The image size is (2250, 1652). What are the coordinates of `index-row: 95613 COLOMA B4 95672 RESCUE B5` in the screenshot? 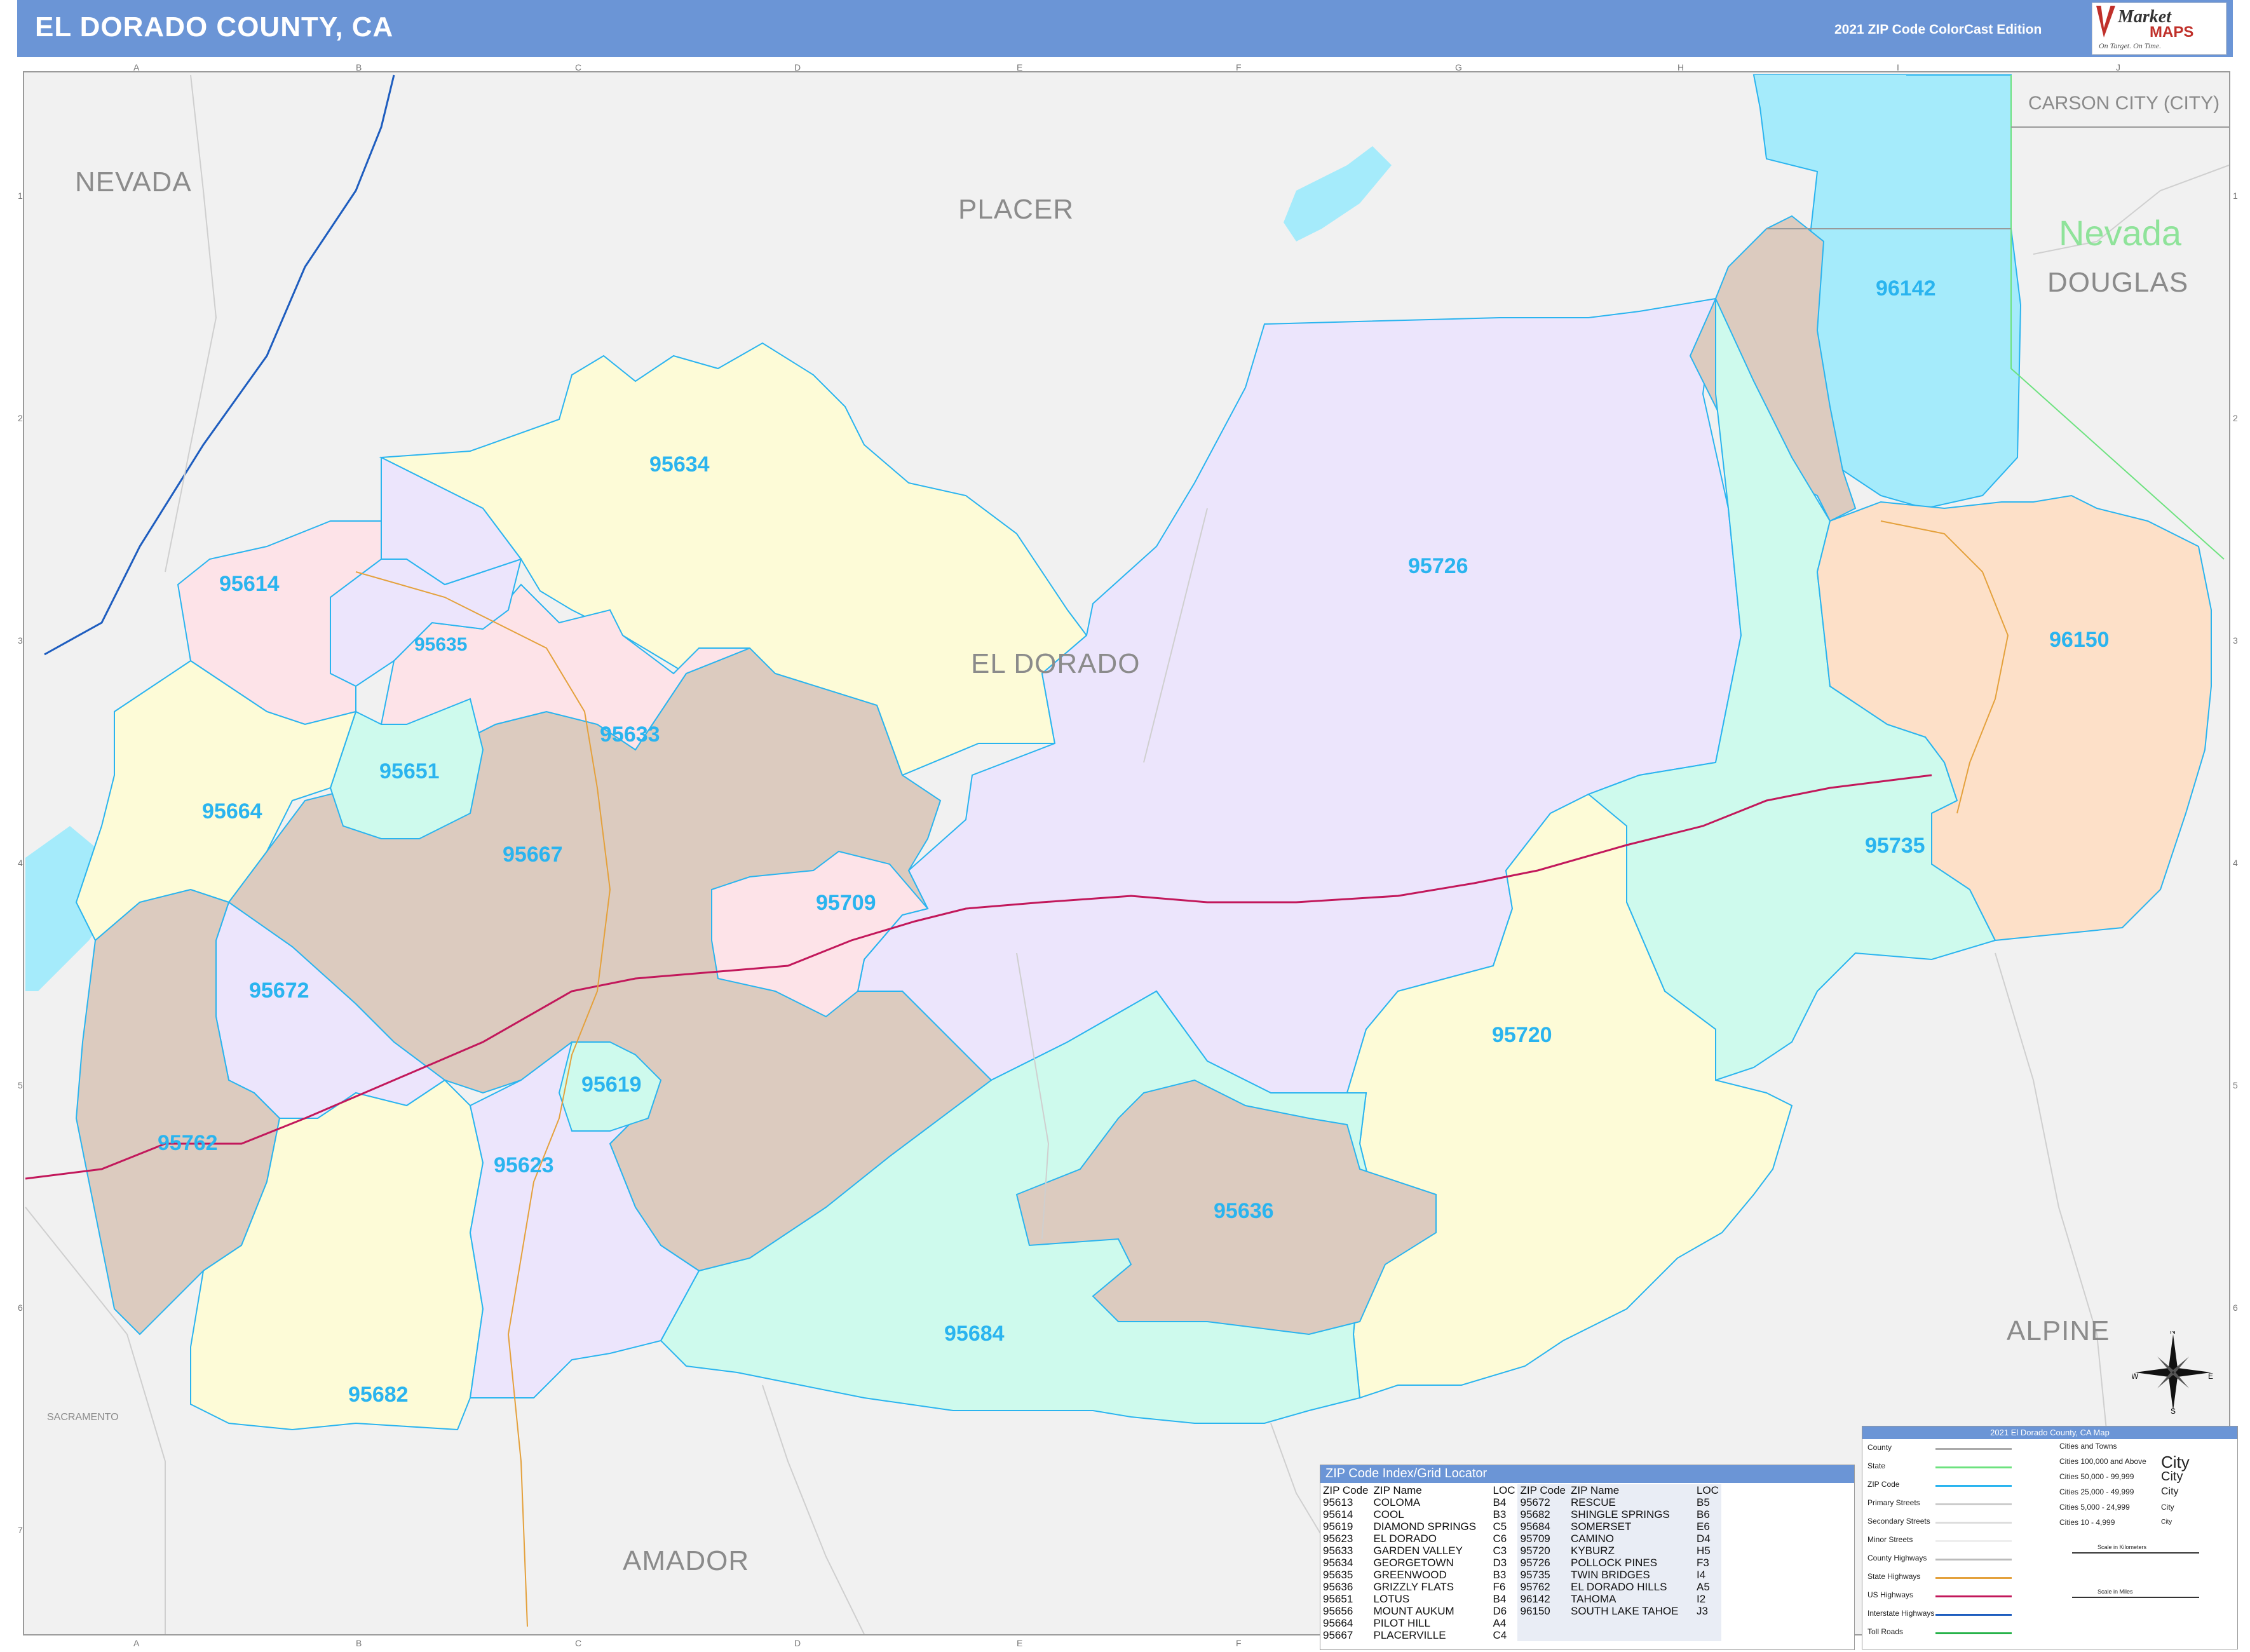 It's located at (1520, 1502).